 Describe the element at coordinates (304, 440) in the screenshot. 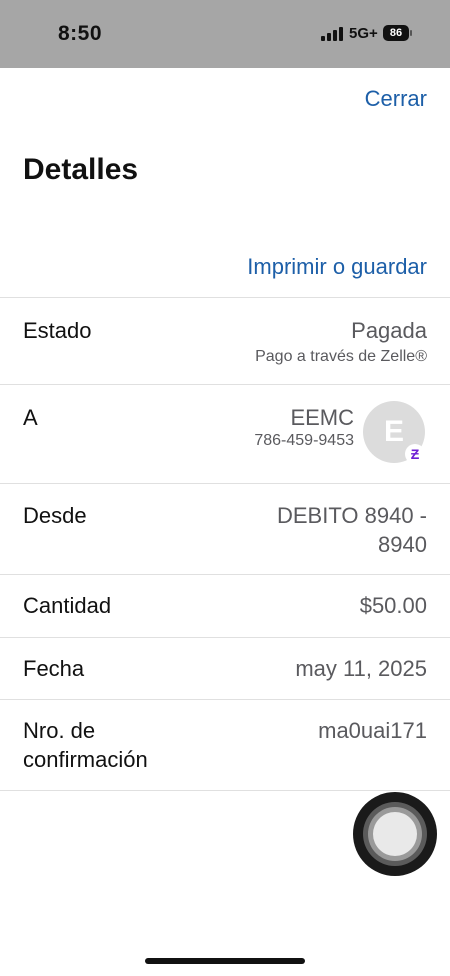

I see `recipient-phone: 786-459-9453` at that location.